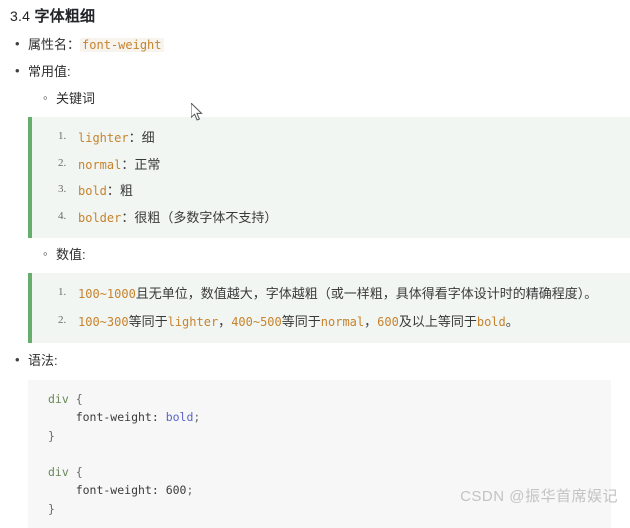 This screenshot has height=528, width=630. I want to click on section-title: 字体粗细, so click(64, 16).